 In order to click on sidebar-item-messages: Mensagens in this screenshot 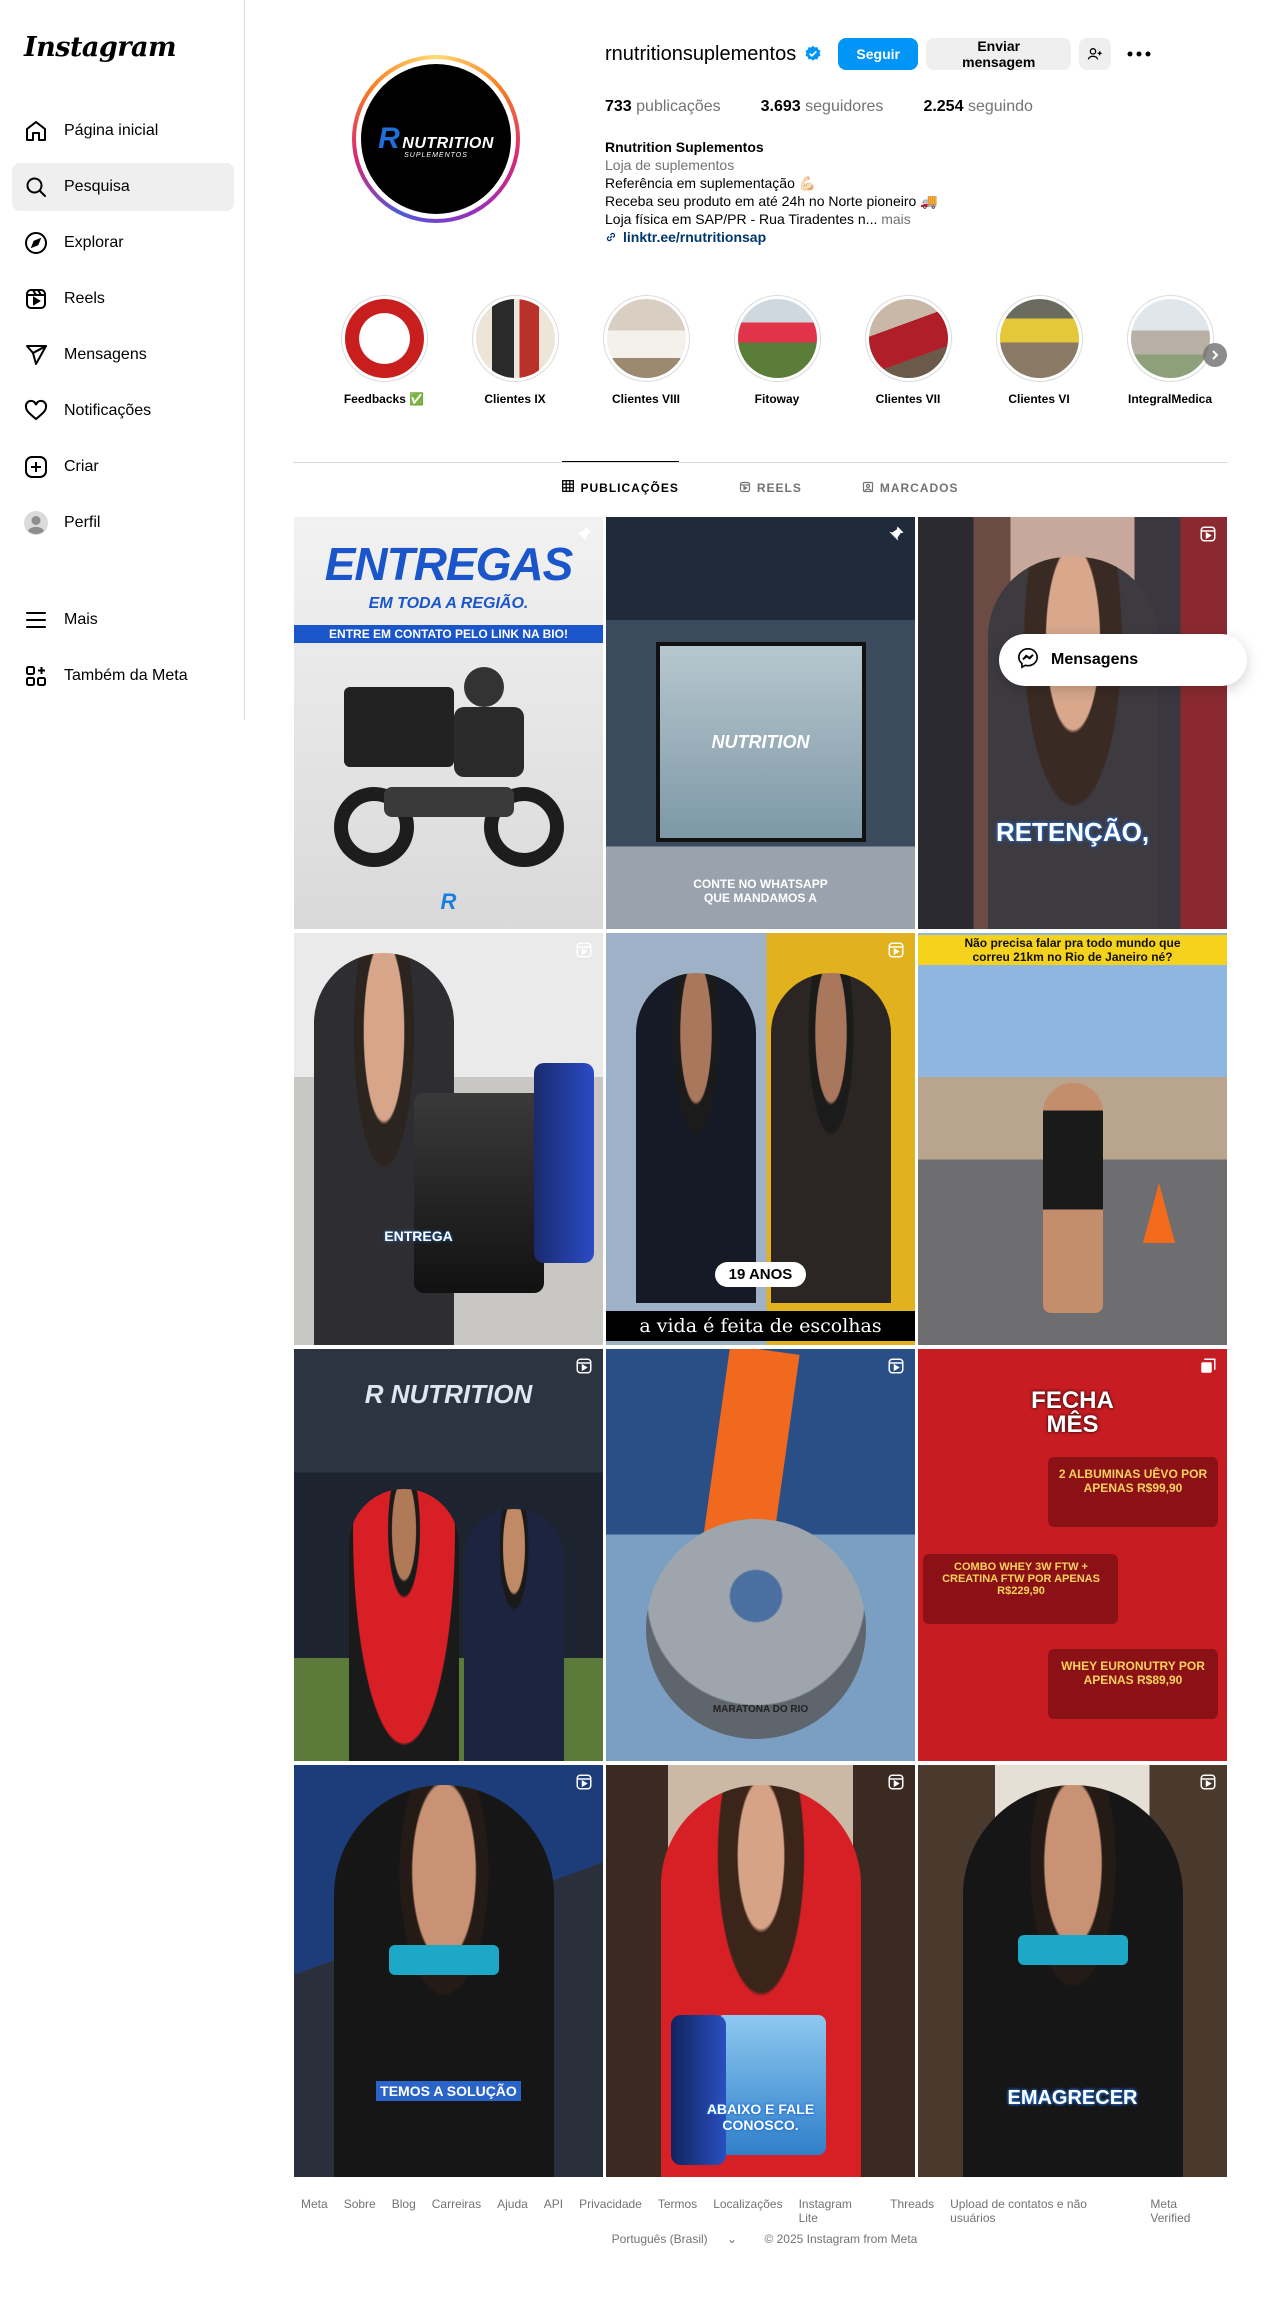, I will do `click(123, 355)`.